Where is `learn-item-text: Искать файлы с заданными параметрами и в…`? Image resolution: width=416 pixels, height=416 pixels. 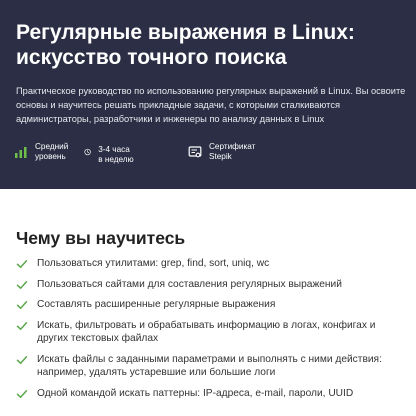
learn-item-text: Искать файлы с заданными параметрами и в… is located at coordinates (209, 366).